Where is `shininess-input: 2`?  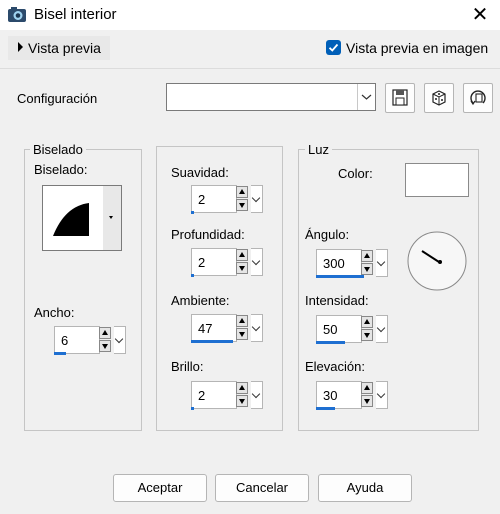 shininess-input: 2 is located at coordinates (214, 395).